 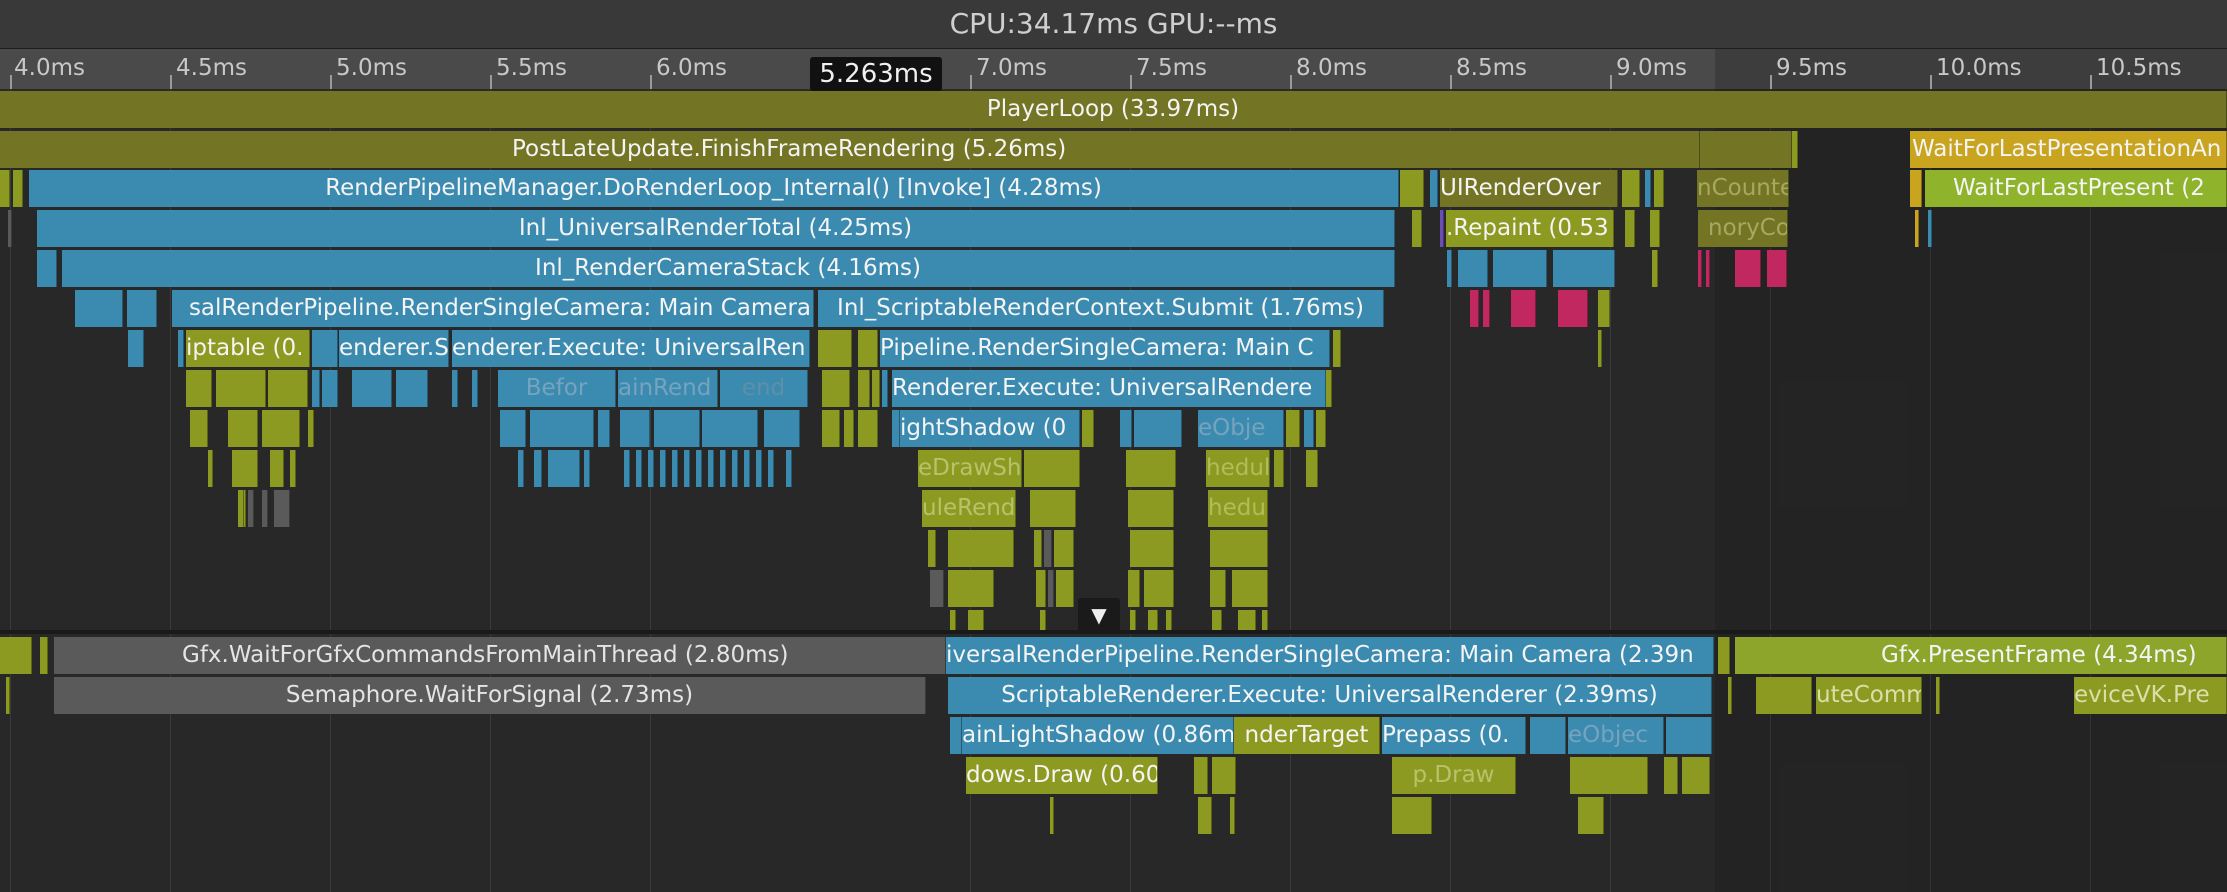 What do you see at coordinates (1529, 188) in the screenshot?
I see `sample-ui-render-overlay: UIRenderOver` at bounding box center [1529, 188].